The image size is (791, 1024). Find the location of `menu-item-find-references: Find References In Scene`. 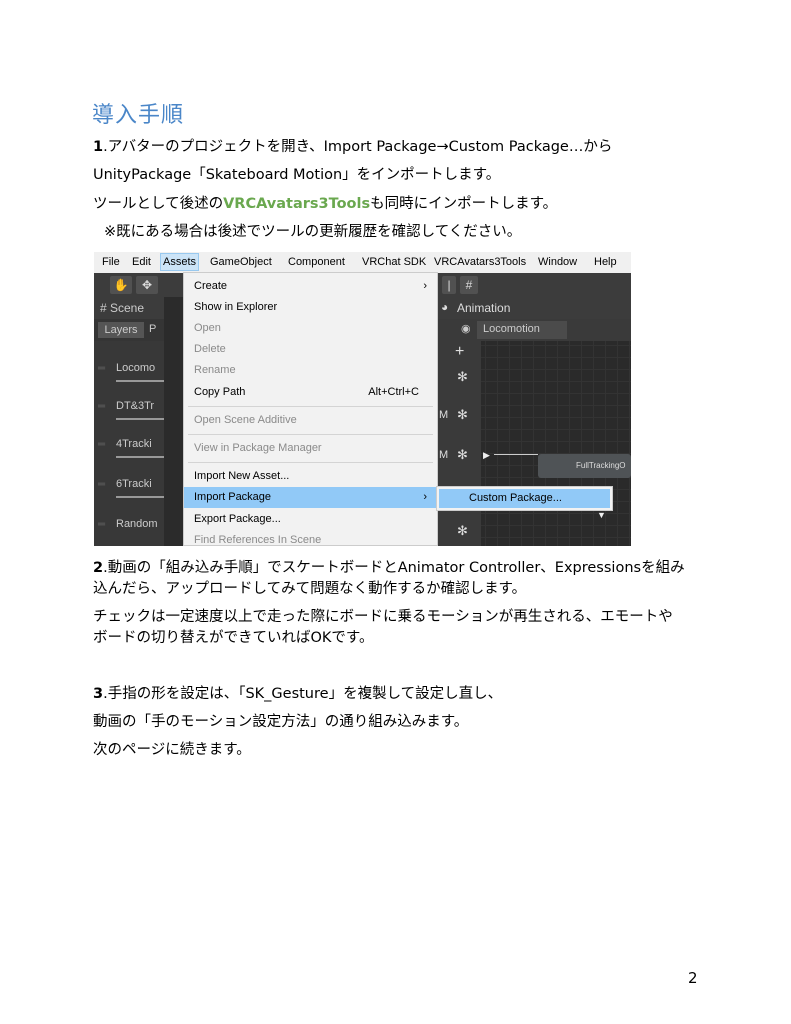

menu-item-find-references: Find References In Scene is located at coordinates (310, 538).